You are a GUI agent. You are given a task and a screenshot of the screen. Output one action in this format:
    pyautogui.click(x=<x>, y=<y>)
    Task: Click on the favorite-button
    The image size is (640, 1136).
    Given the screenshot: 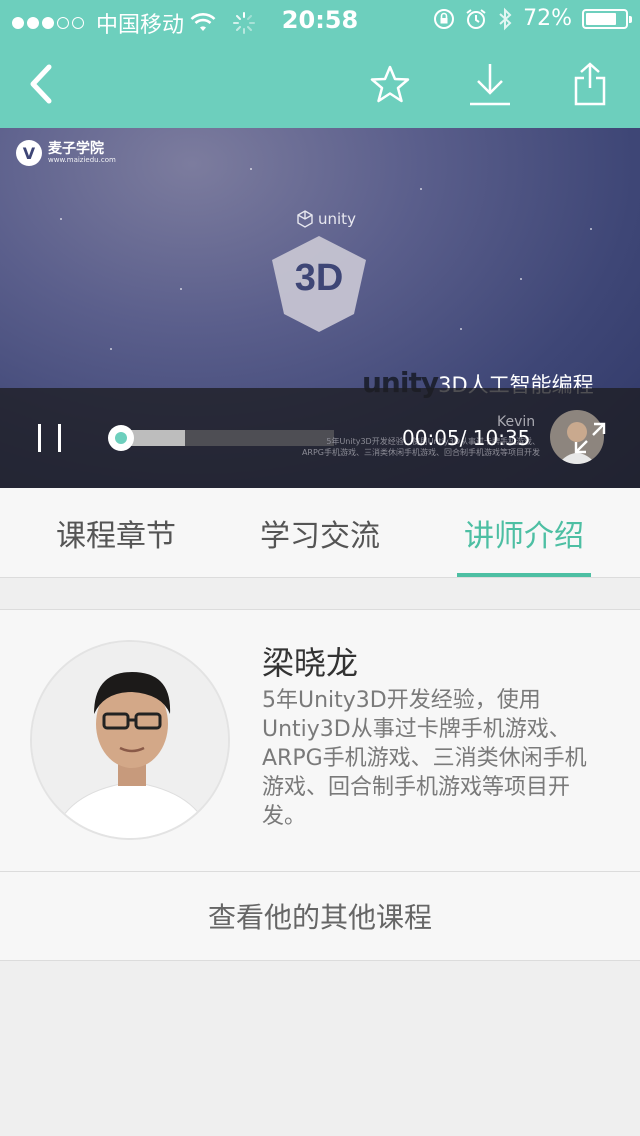 What is the action you would take?
    pyautogui.click(x=390, y=84)
    